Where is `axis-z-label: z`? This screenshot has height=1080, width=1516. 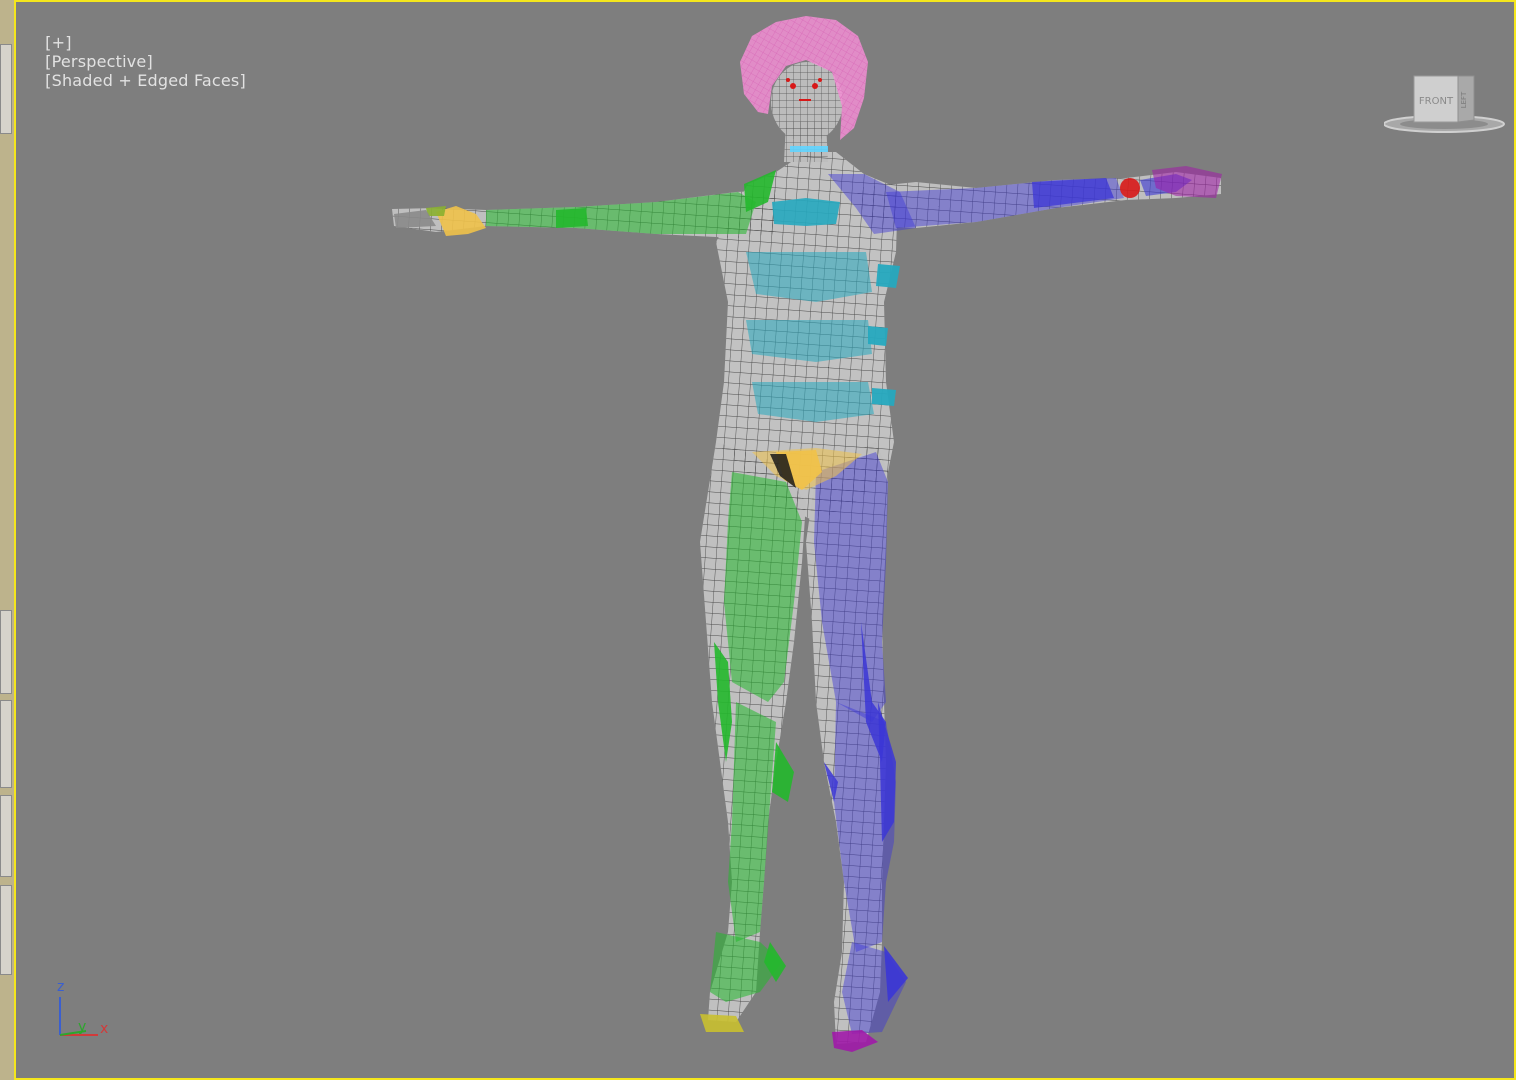 axis-z-label: z is located at coordinates (60, 987).